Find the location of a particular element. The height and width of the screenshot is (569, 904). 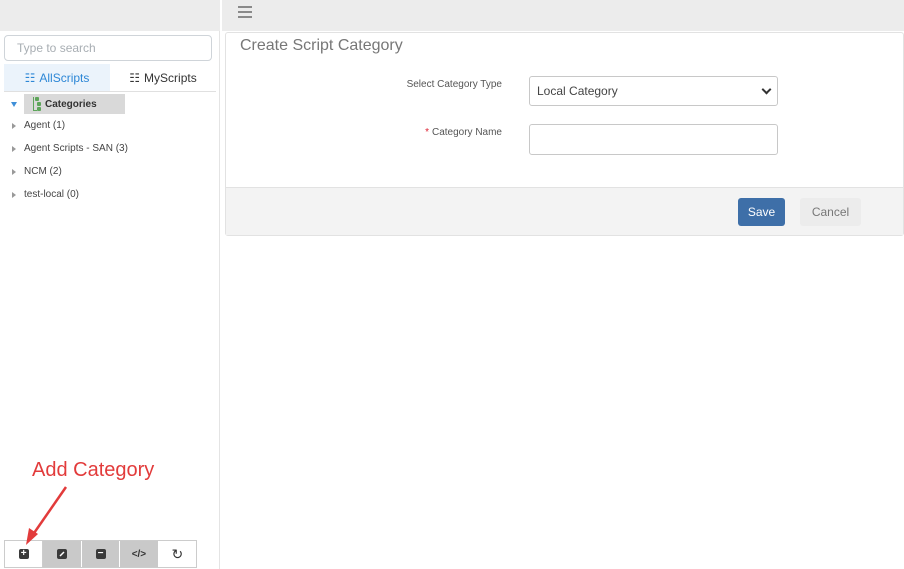

page-title: Create Script Category is located at coordinates (321, 45).